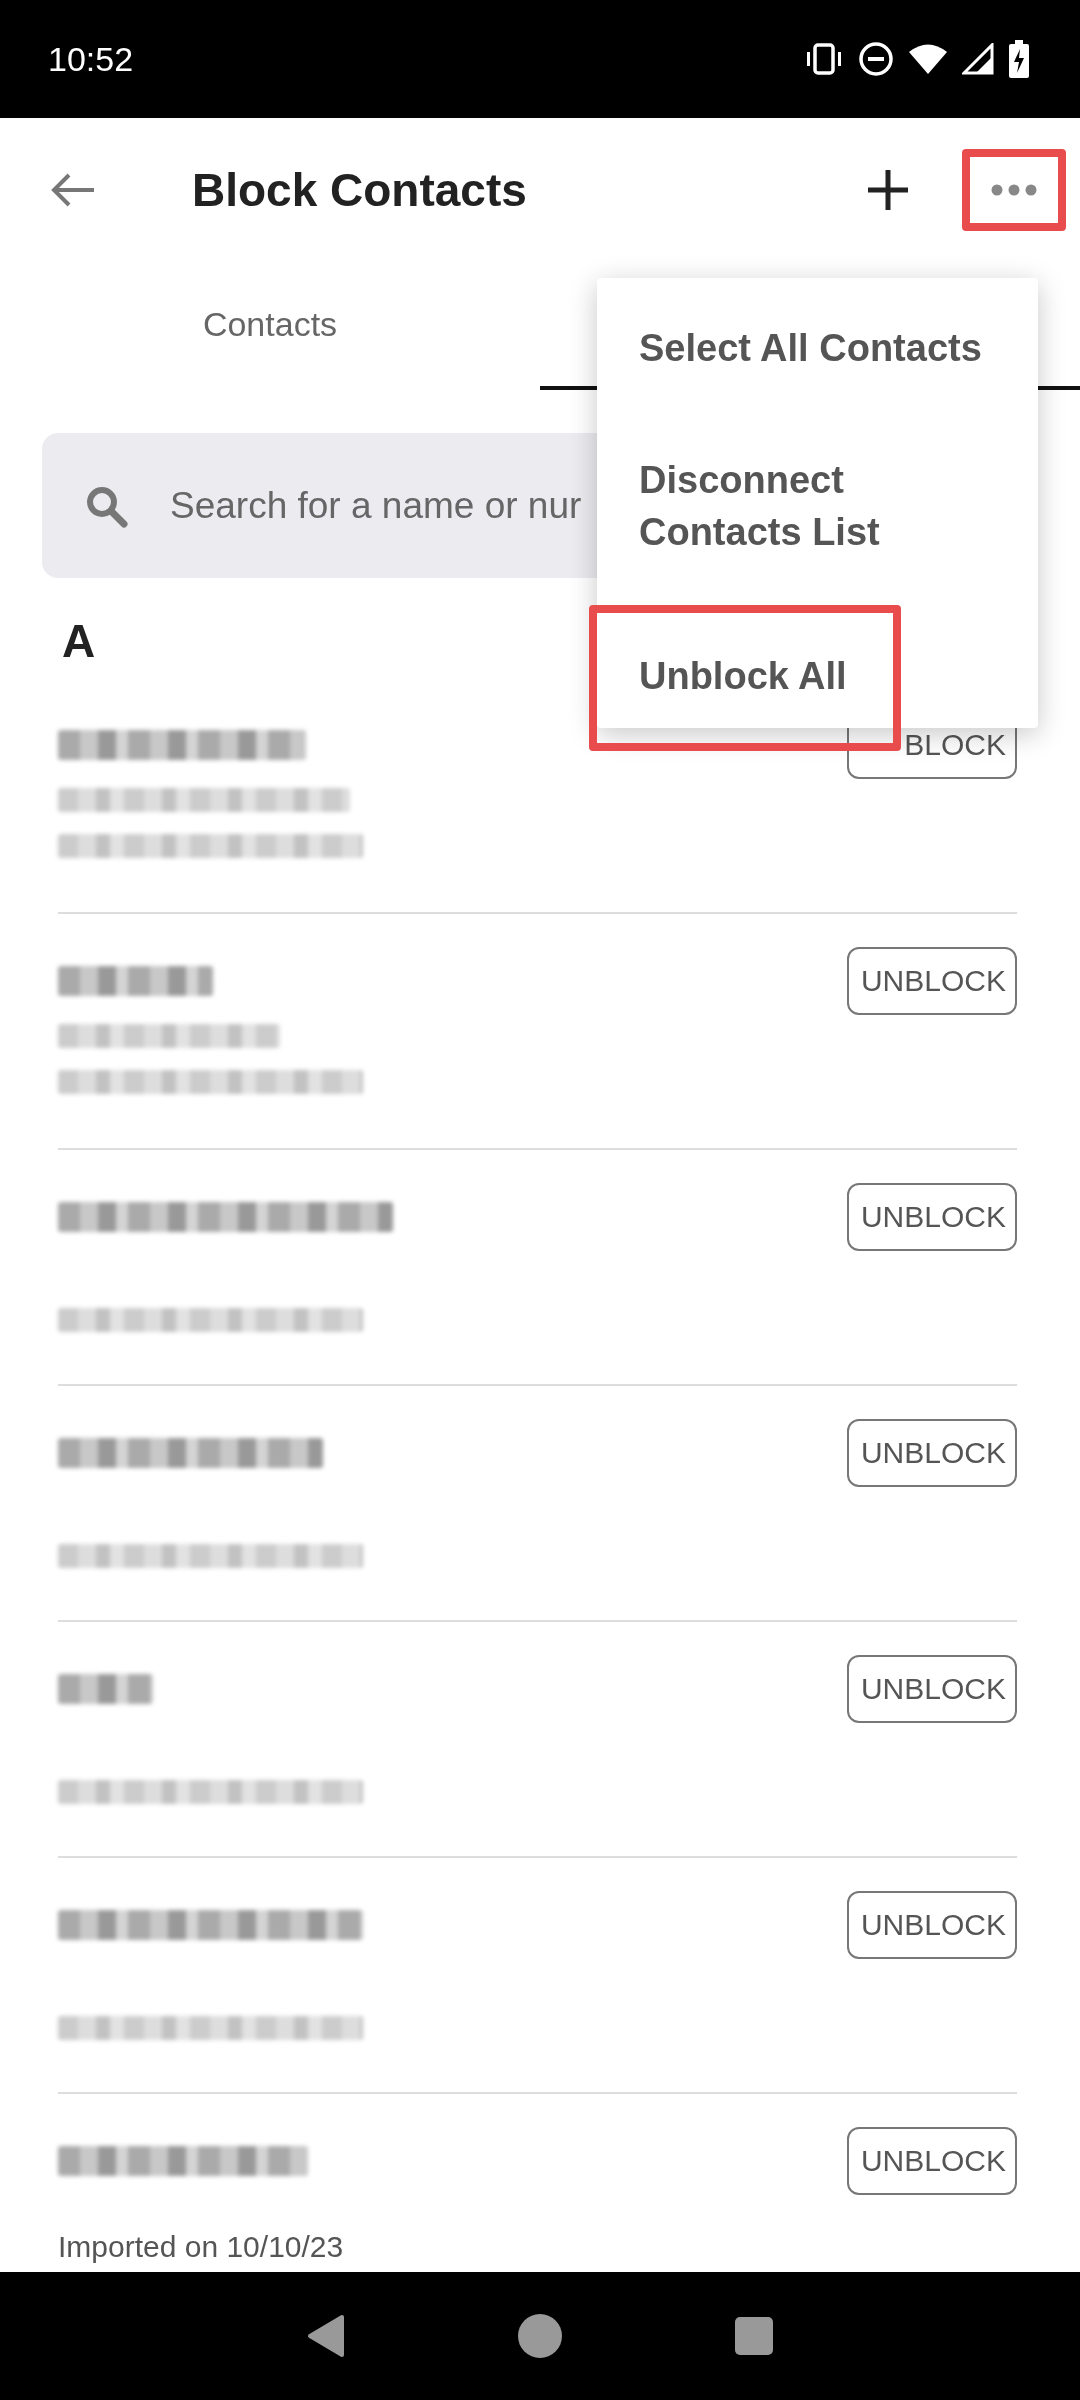 The height and width of the screenshot is (2400, 1080). I want to click on import-date: Imported on 10/10/23, so click(201, 2247).